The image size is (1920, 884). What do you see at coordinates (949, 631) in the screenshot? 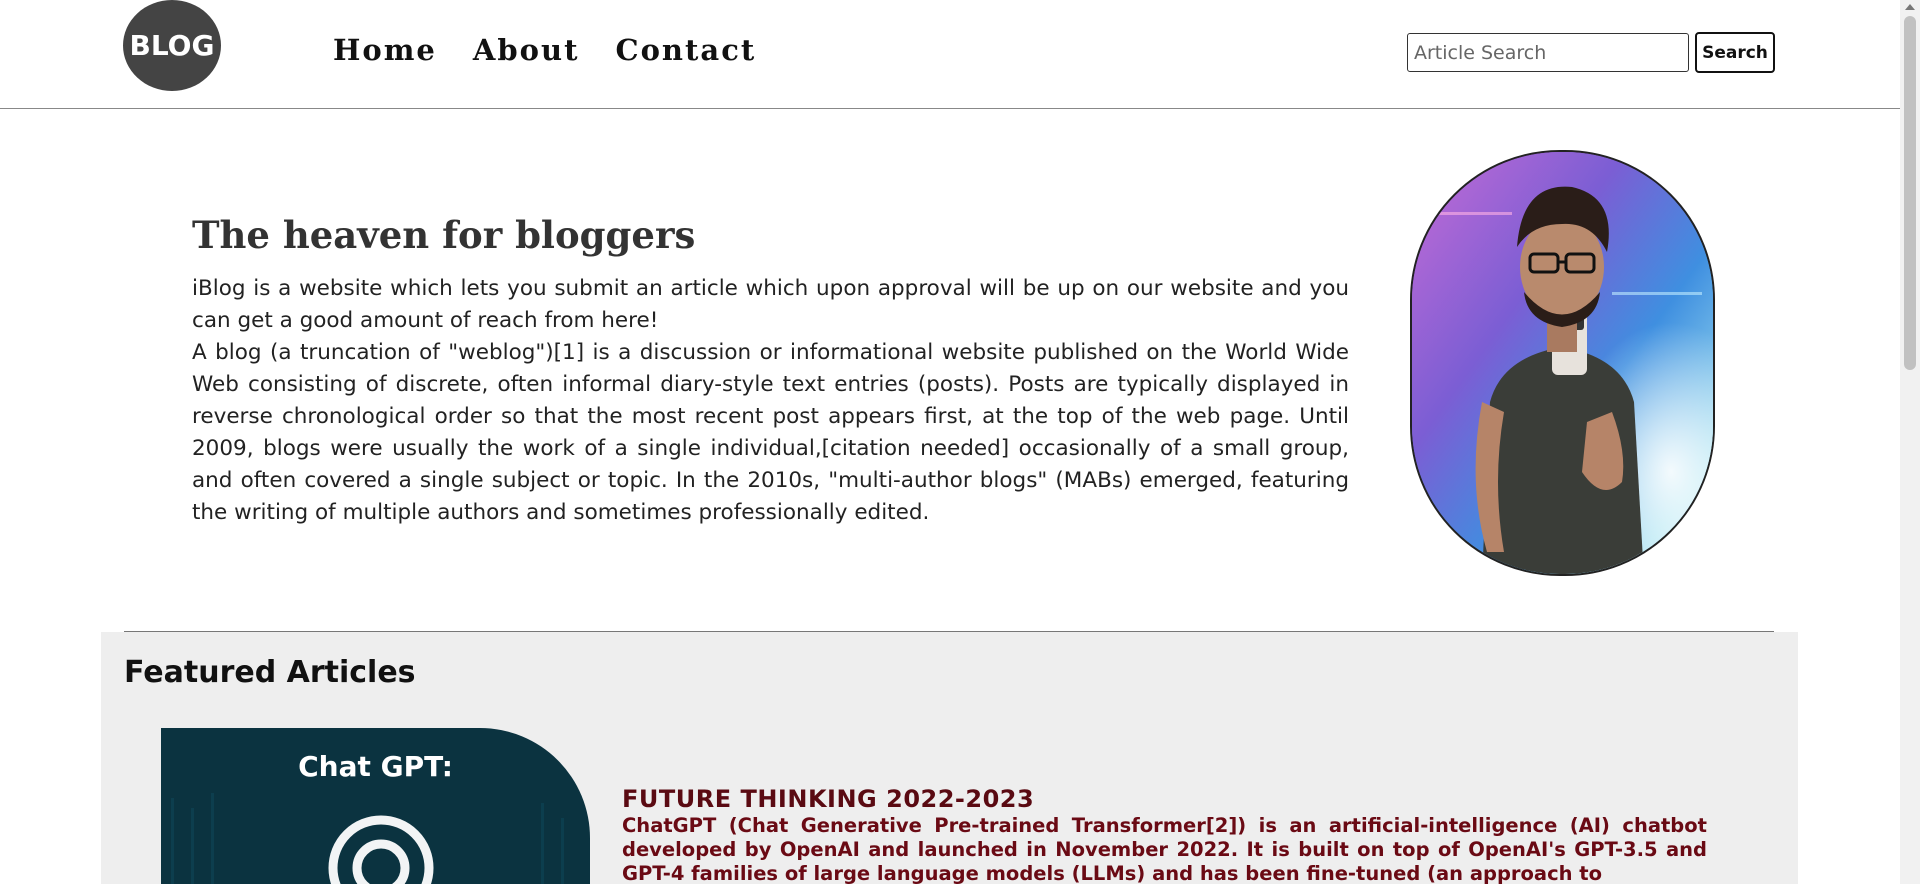
I see `section-divider` at bounding box center [949, 631].